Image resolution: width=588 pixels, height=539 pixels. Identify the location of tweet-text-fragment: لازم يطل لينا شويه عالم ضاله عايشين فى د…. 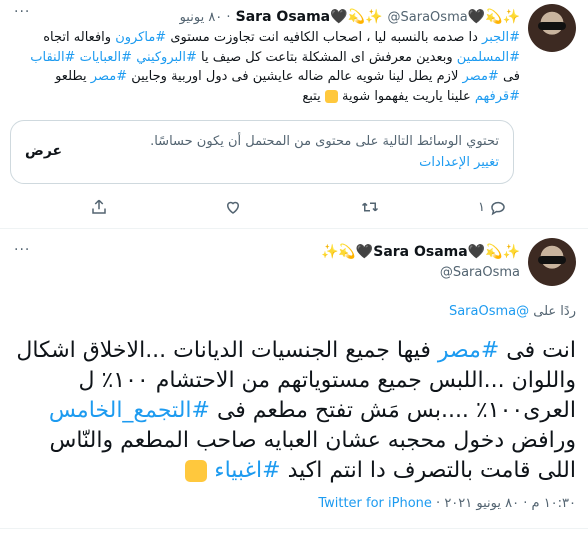
(295, 76).